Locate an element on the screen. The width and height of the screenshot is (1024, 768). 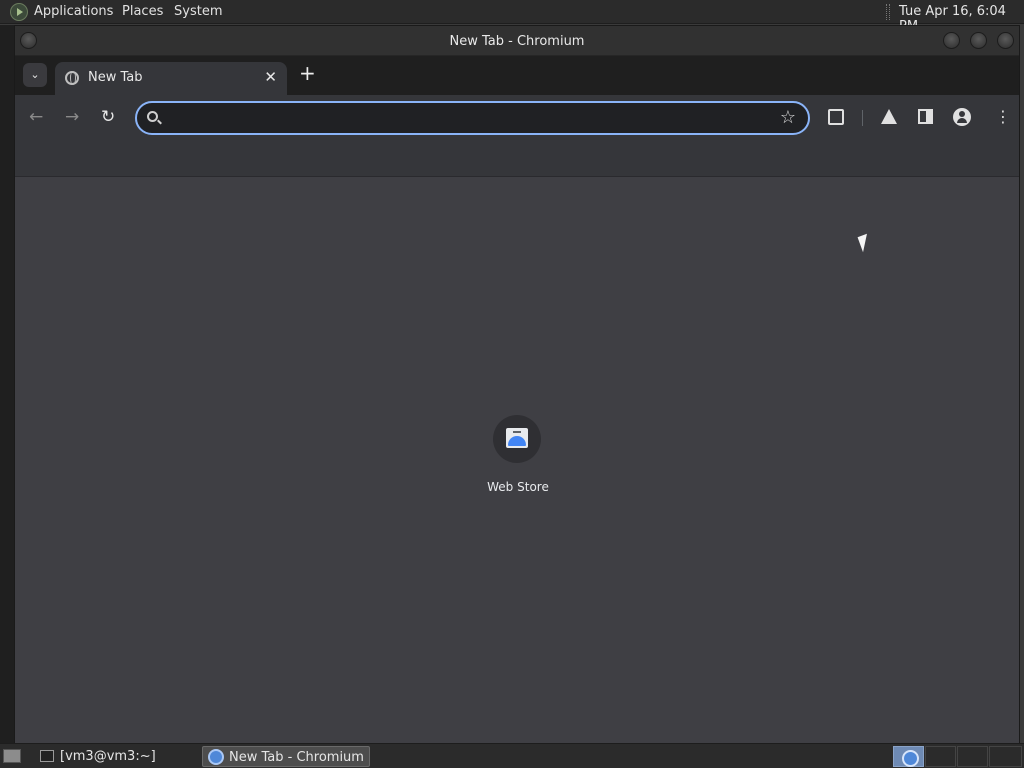
tab-new-tab: New Tab ✕ is located at coordinates (171, 78).